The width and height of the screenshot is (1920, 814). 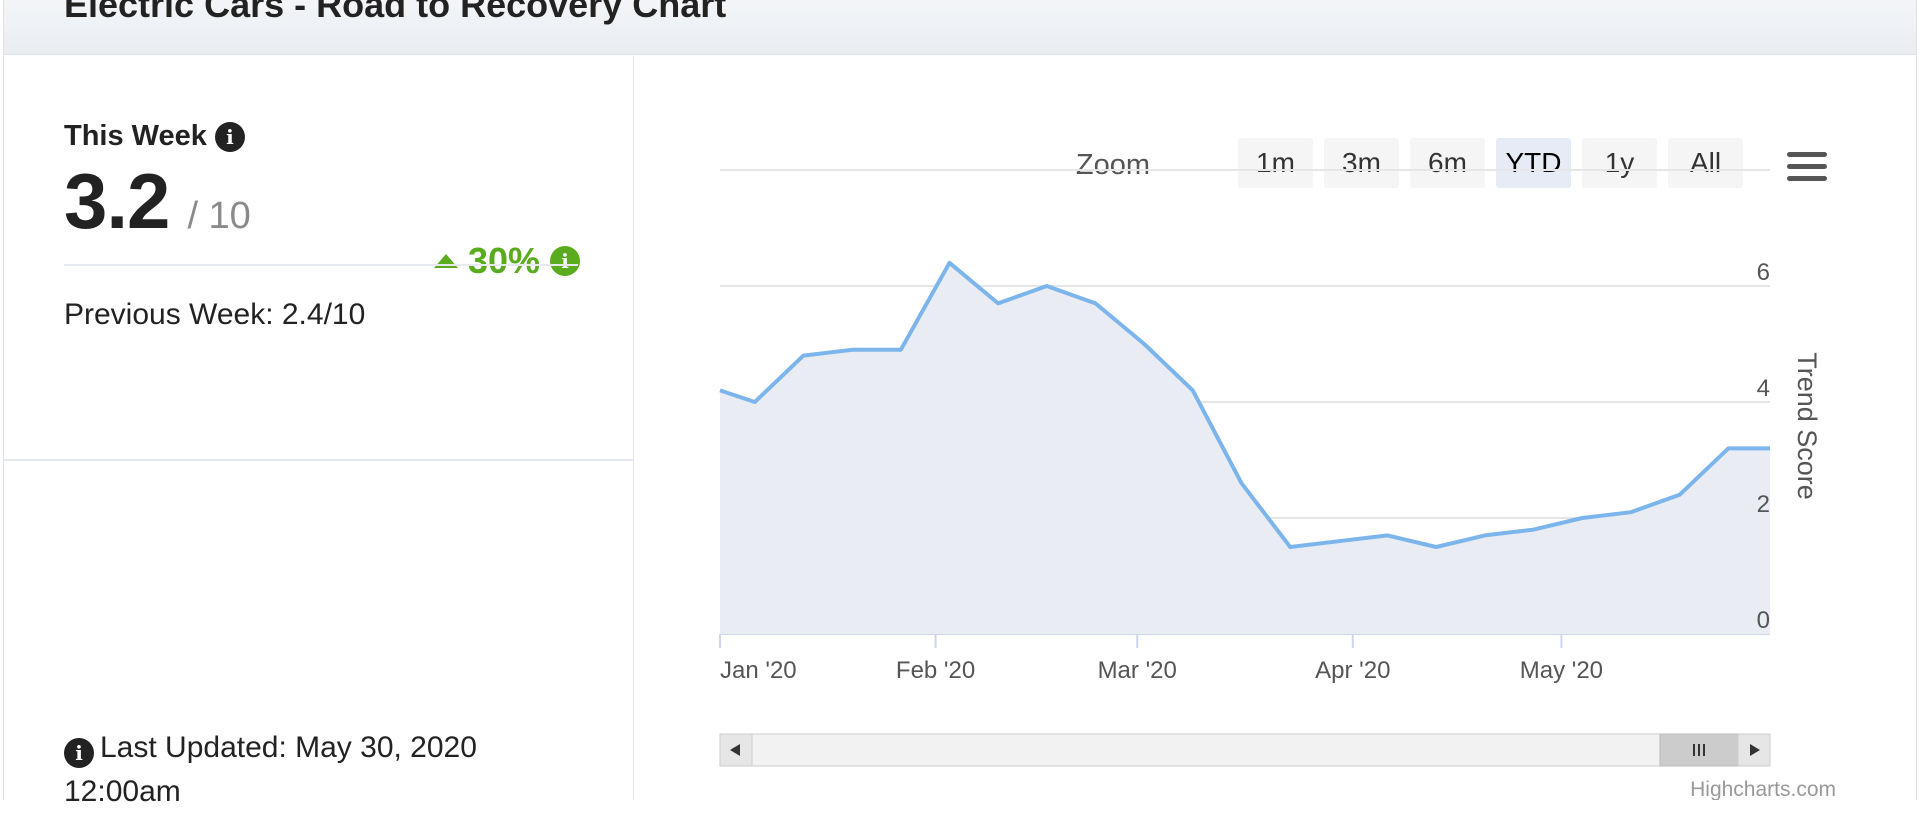 I want to click on zoom-label: Zoom, so click(x=1113, y=165).